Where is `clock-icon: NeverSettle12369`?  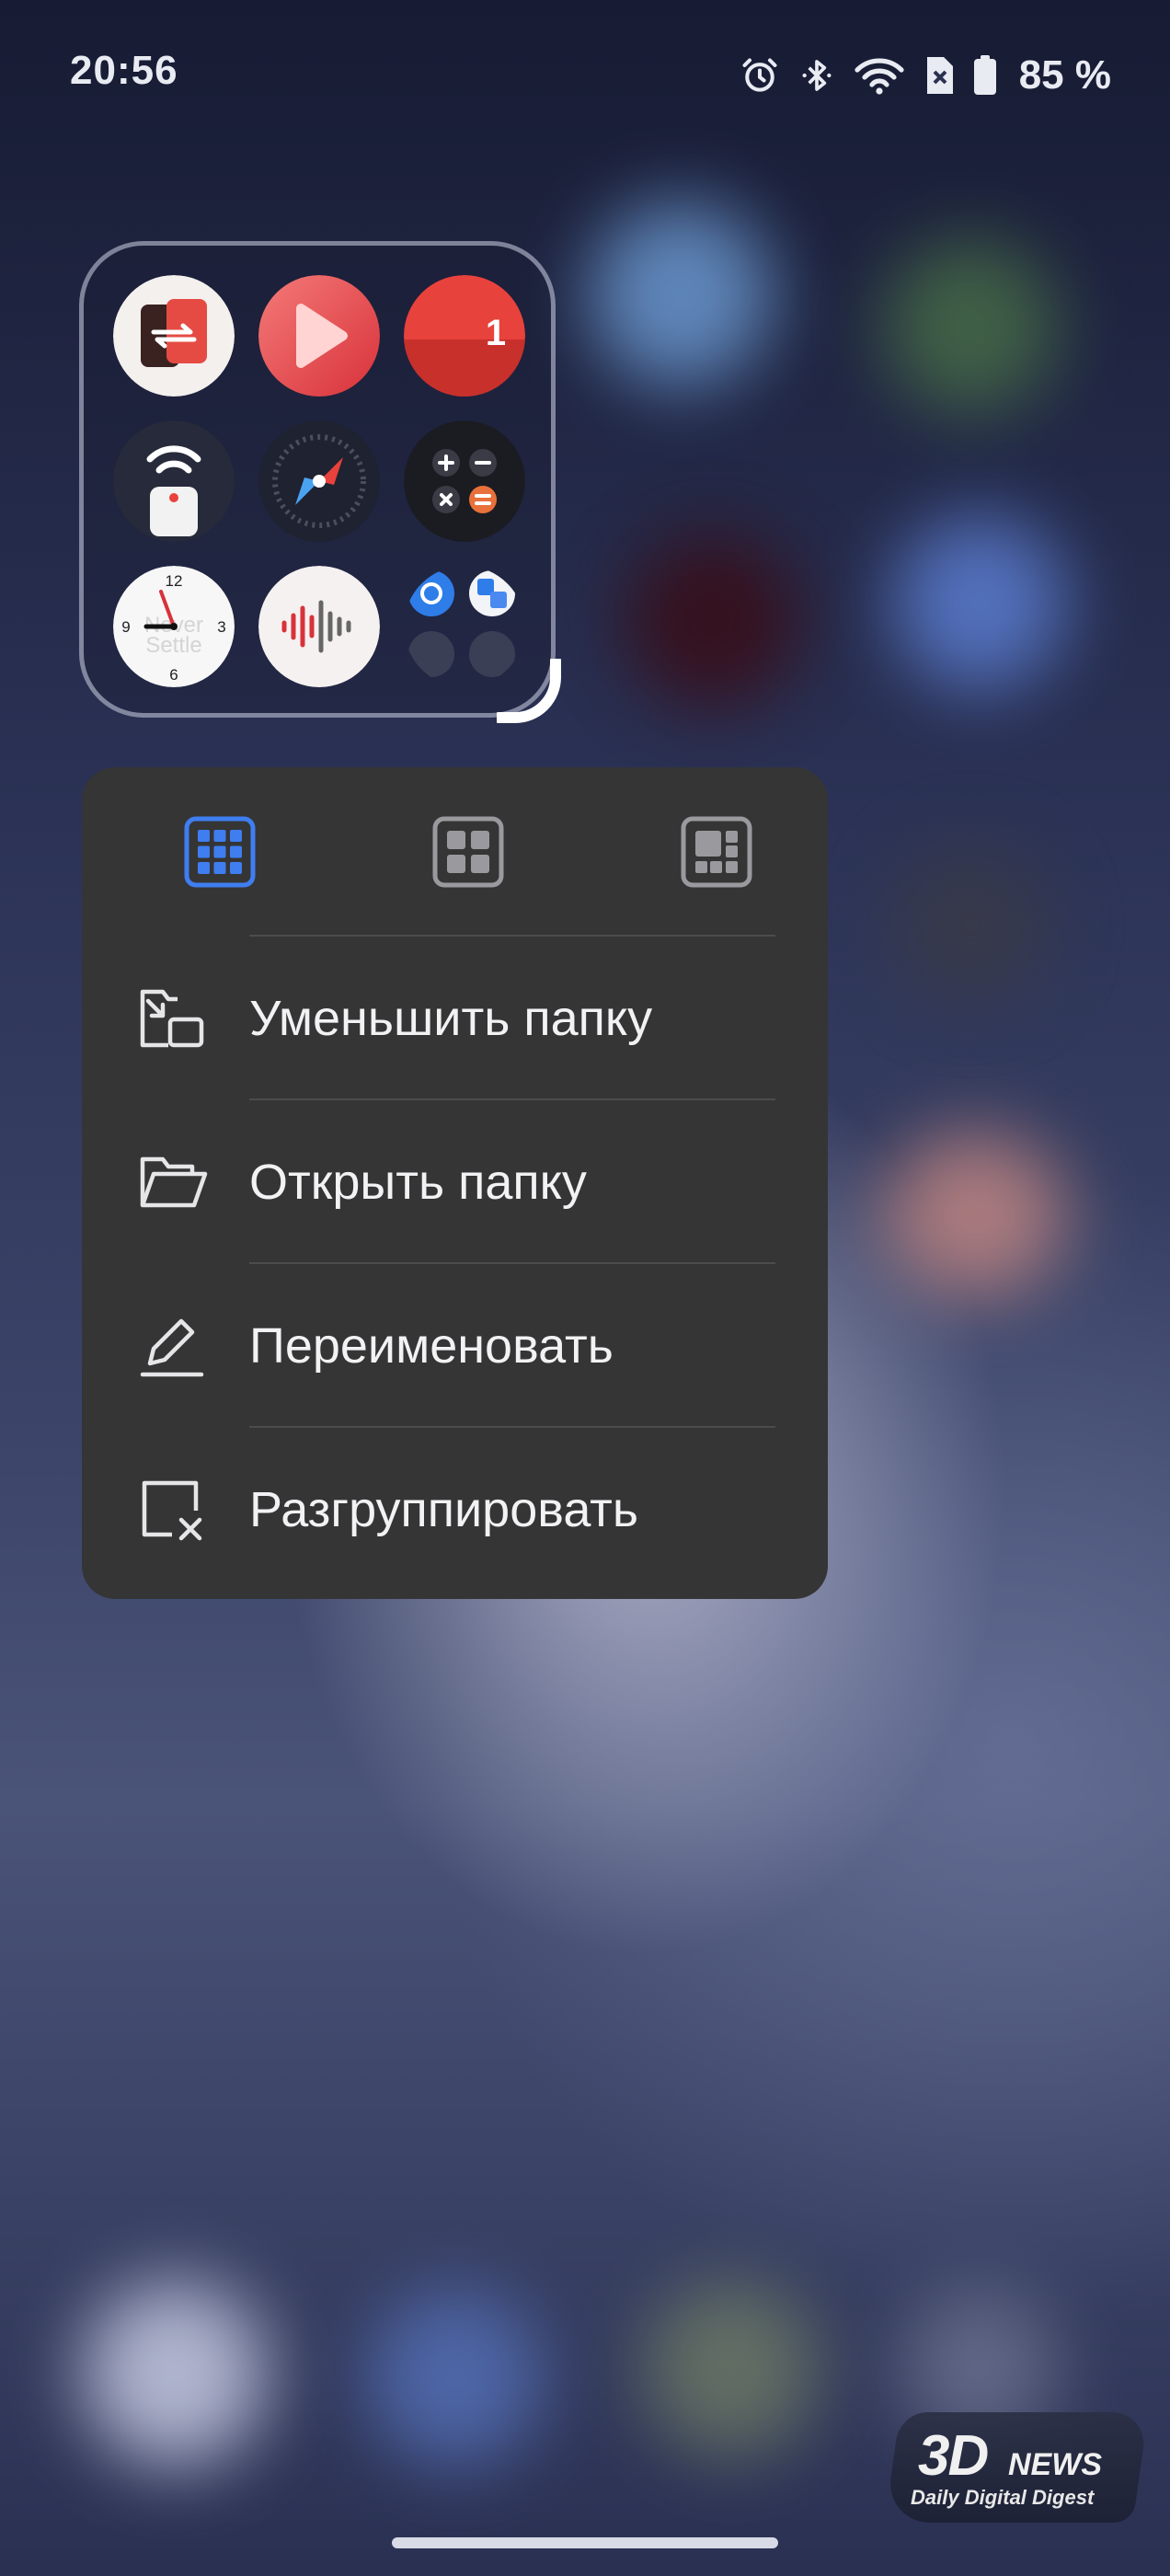
clock-icon: NeverSettle12369 is located at coordinates (174, 626).